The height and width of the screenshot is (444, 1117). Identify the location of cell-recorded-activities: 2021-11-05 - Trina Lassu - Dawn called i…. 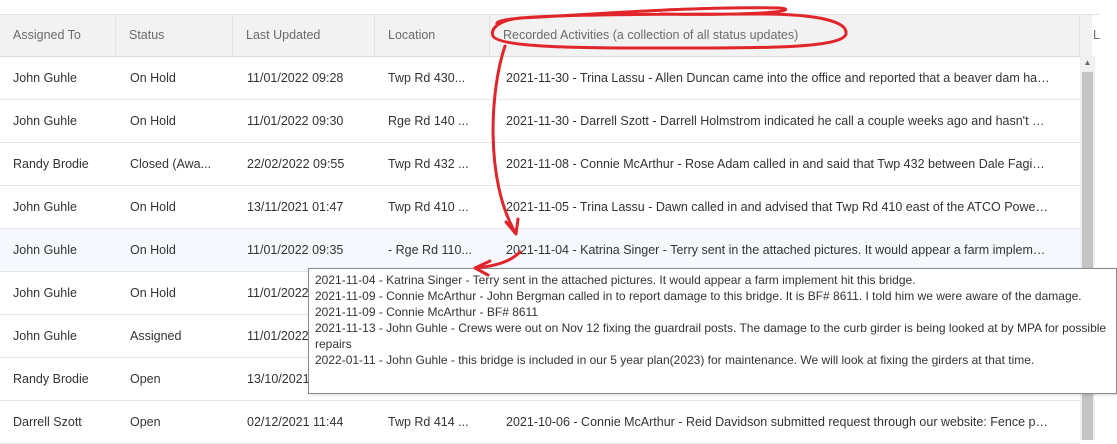
(778, 207).